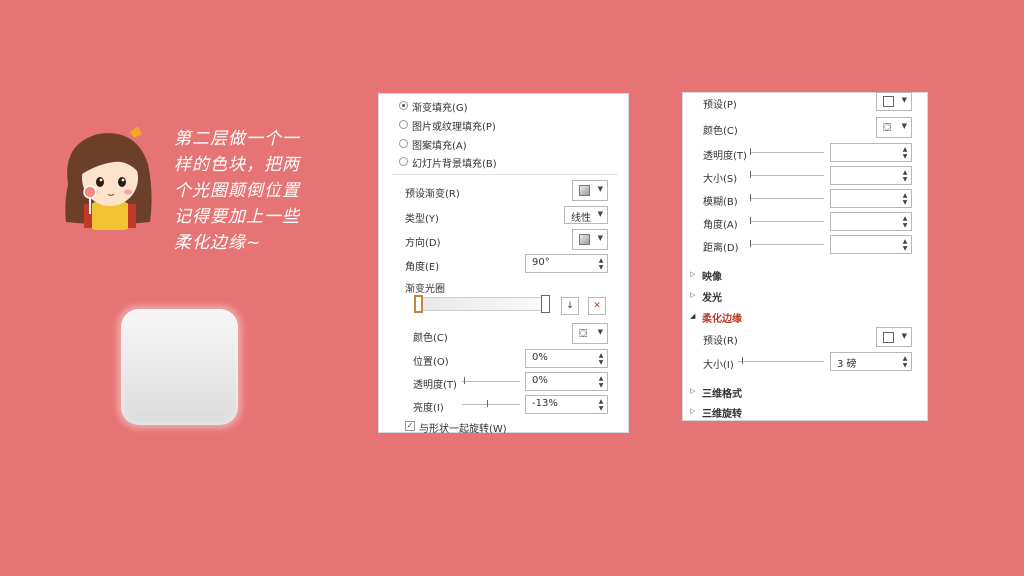  Describe the element at coordinates (888, 337) in the screenshot. I see `preset-swatch-icon` at that location.